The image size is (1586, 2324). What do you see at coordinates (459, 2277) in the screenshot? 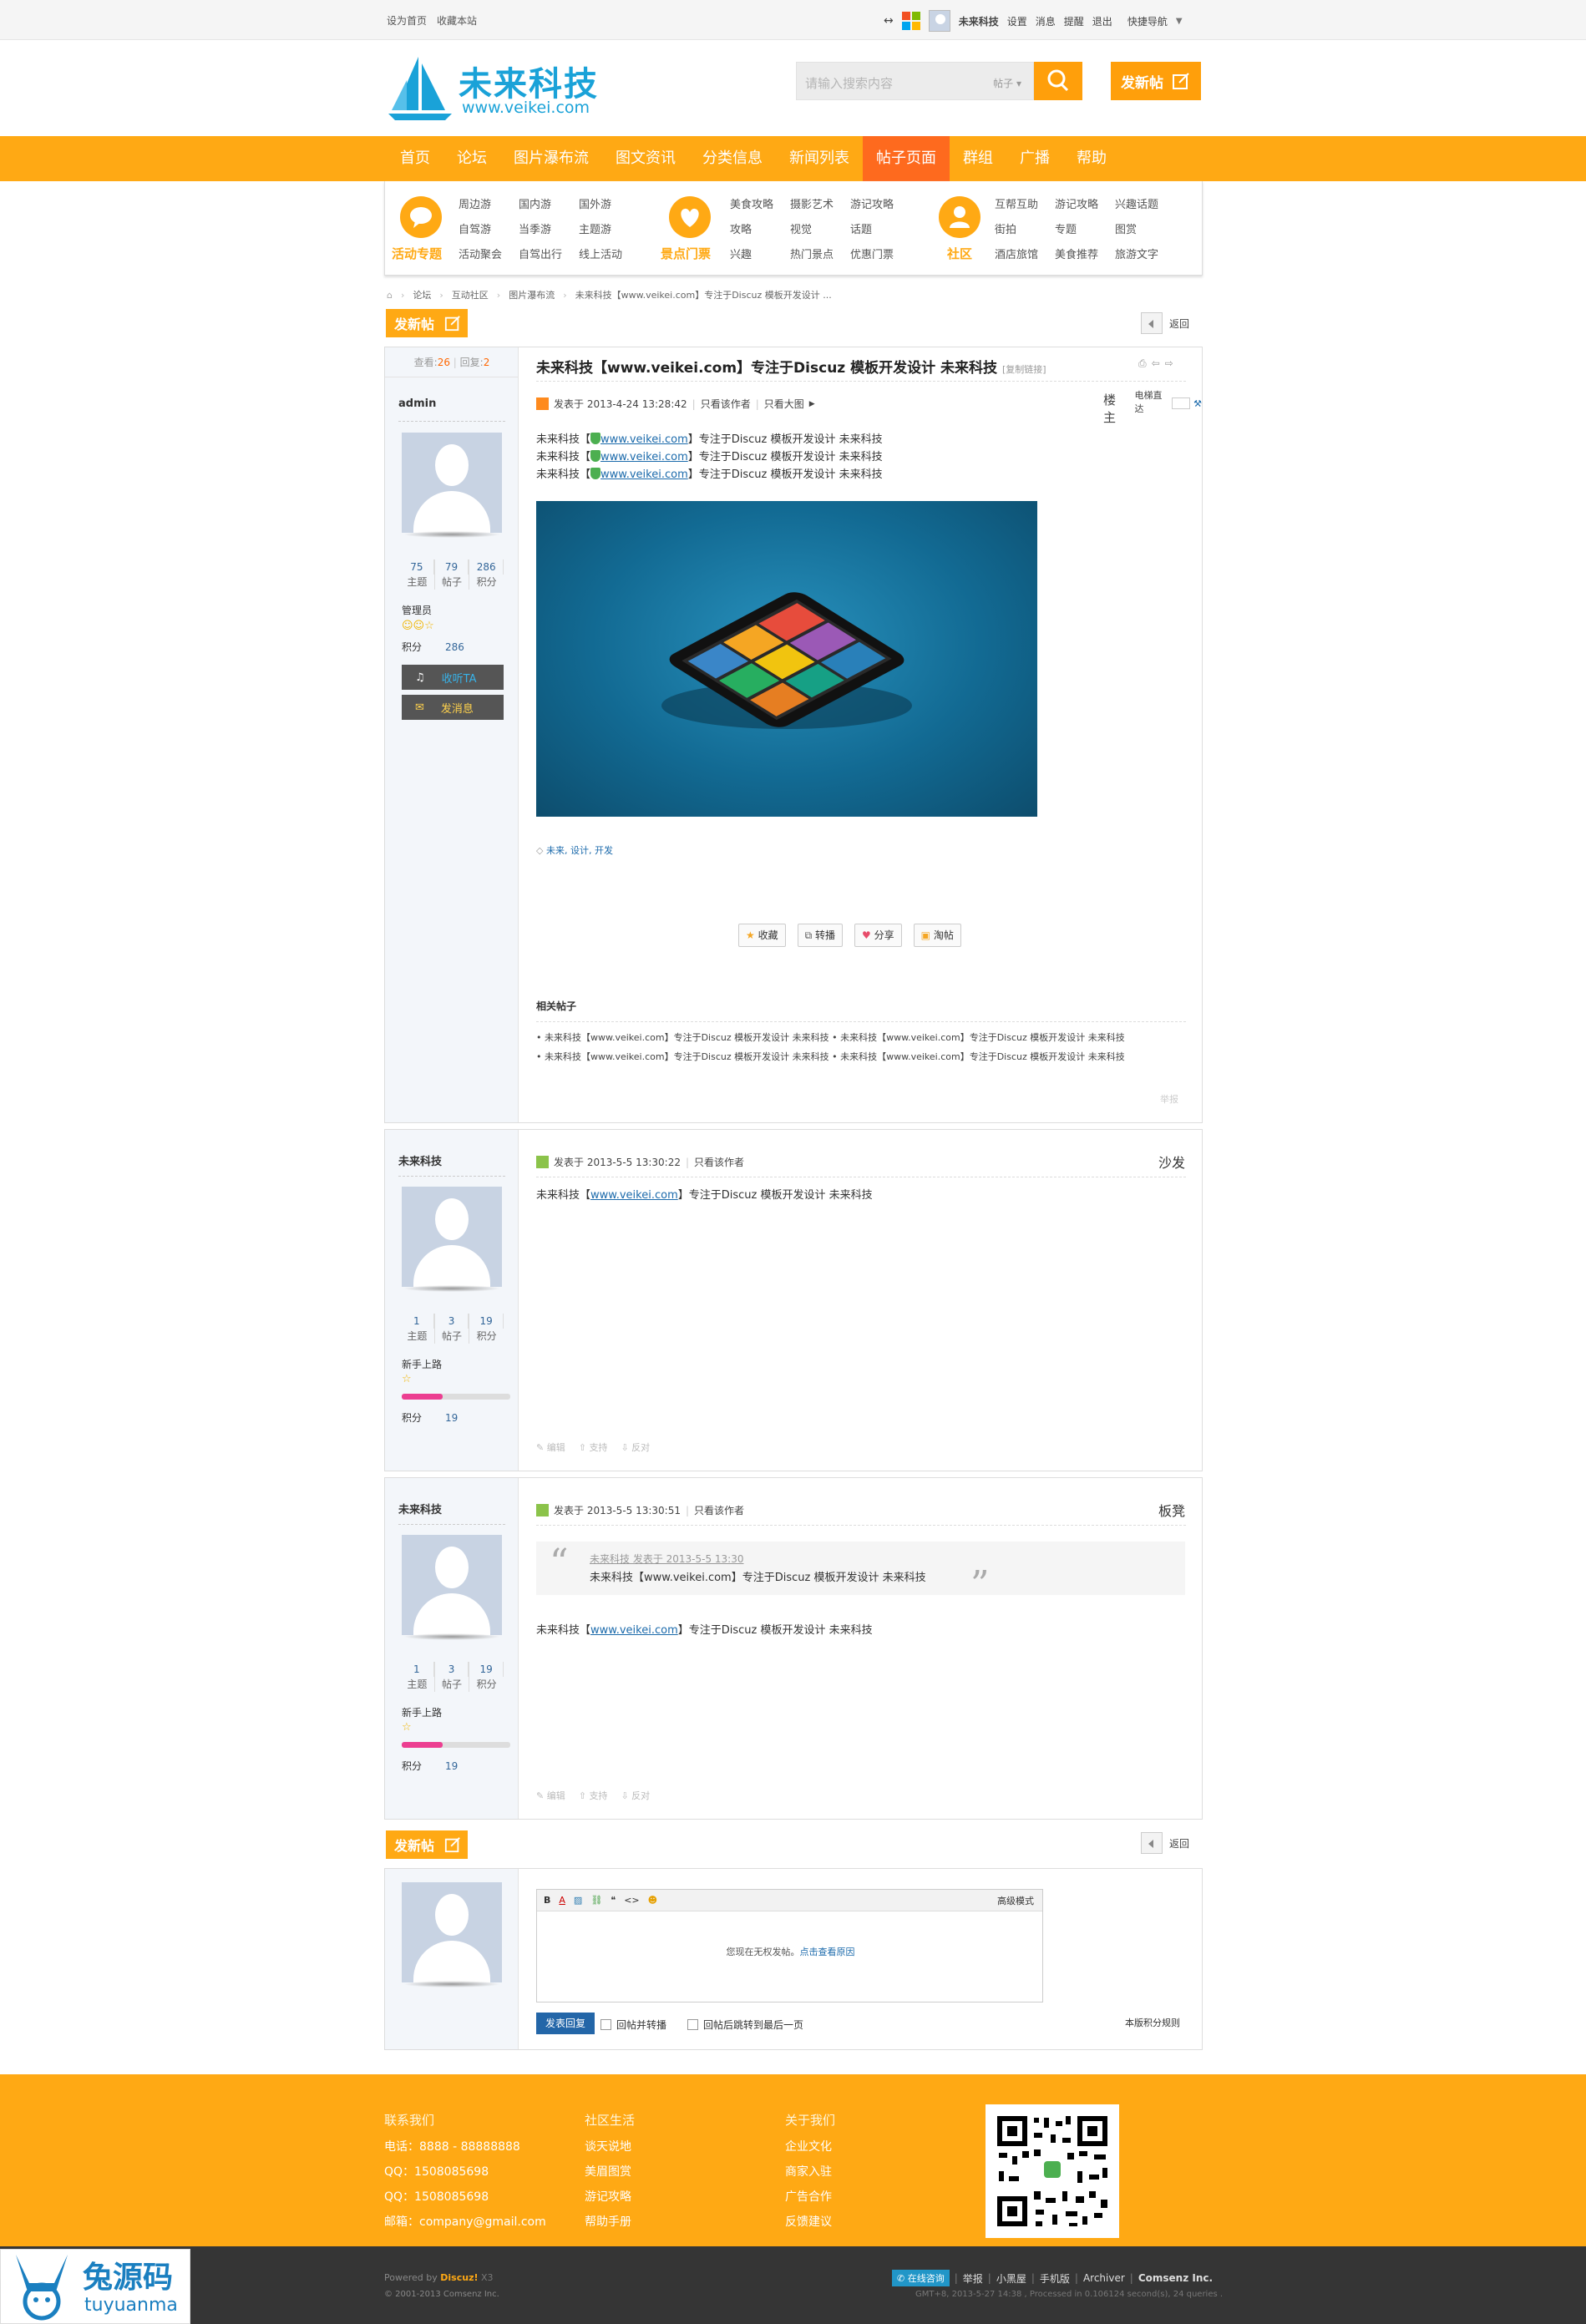
I see `discuz-link: Discuz!` at bounding box center [459, 2277].